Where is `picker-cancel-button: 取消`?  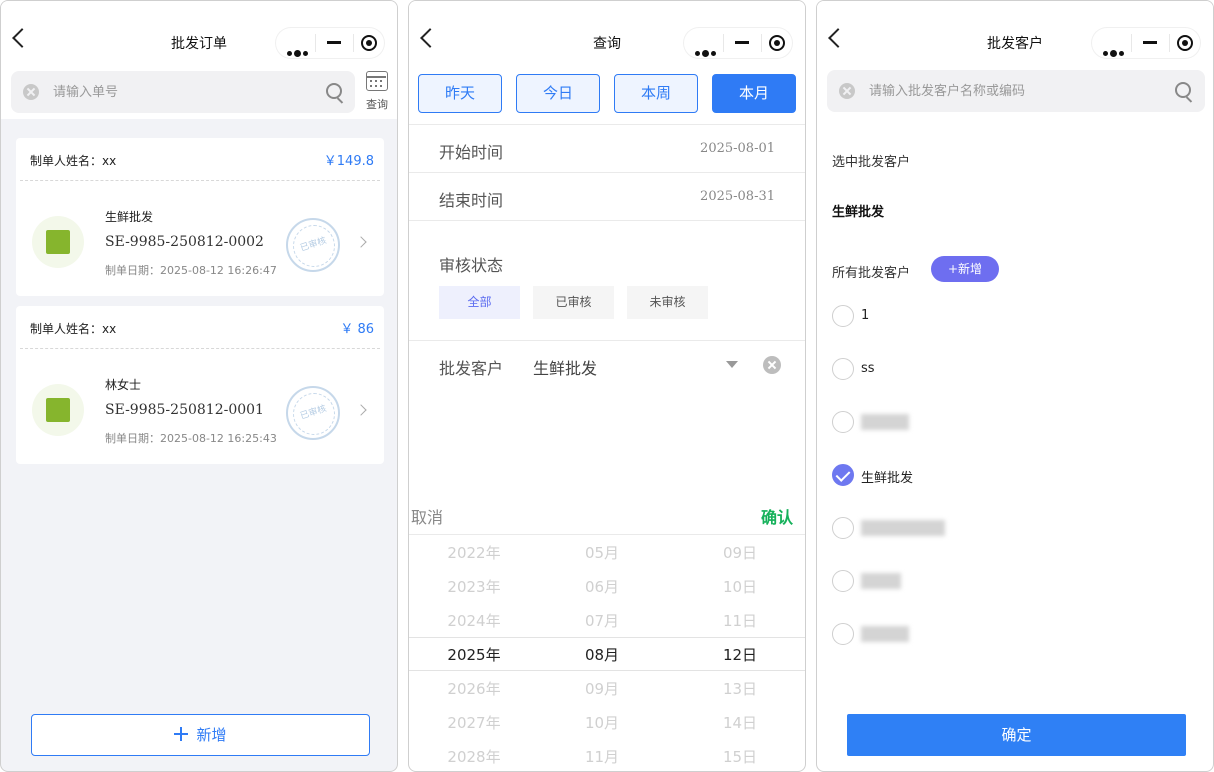
picker-cancel-button: 取消 is located at coordinates (427, 516).